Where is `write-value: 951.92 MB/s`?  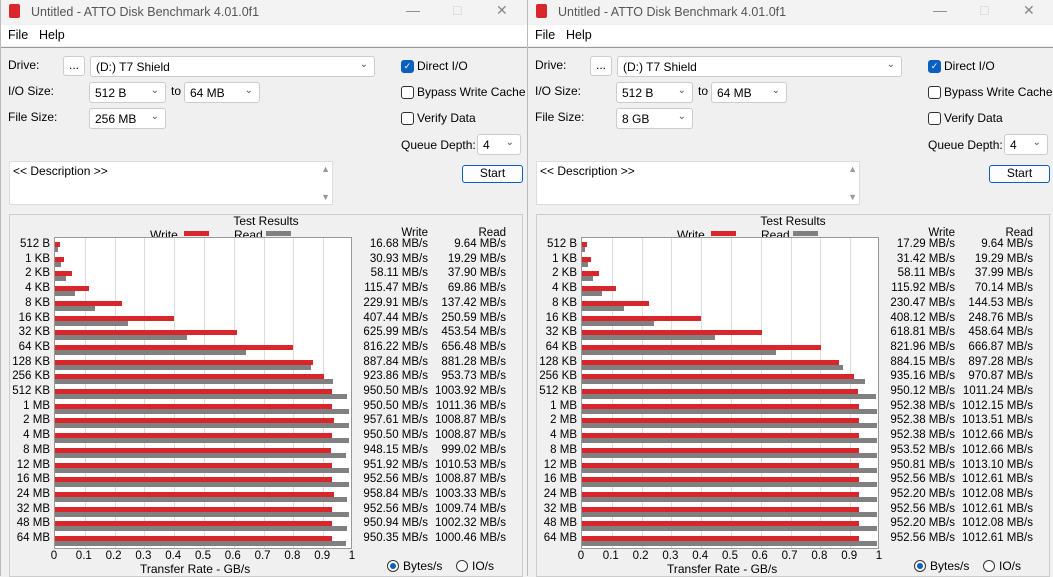 write-value: 951.92 MB/s is located at coordinates (395, 464).